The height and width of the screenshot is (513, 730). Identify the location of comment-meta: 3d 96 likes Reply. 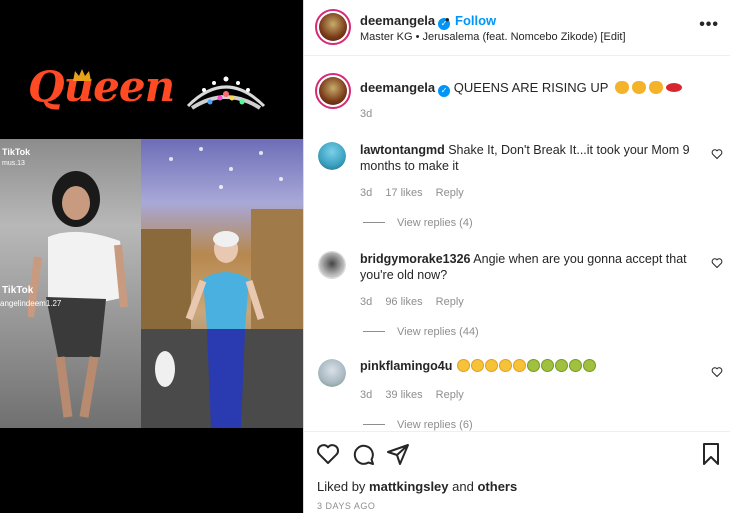
(417, 302).